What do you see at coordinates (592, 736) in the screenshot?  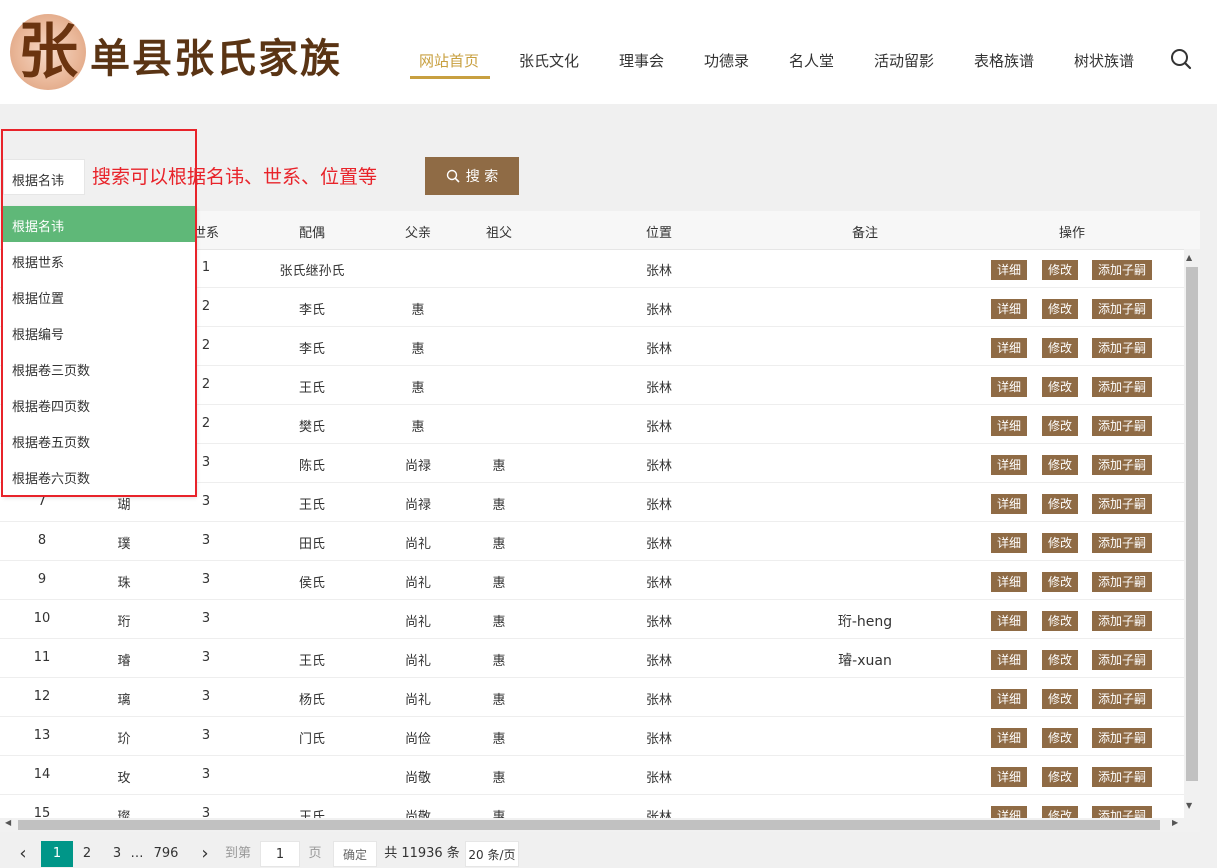 I see `table-row: 13 玠 3 门氏 尚俭 惠 张林 详细 修改 添加子嗣` at bounding box center [592, 736].